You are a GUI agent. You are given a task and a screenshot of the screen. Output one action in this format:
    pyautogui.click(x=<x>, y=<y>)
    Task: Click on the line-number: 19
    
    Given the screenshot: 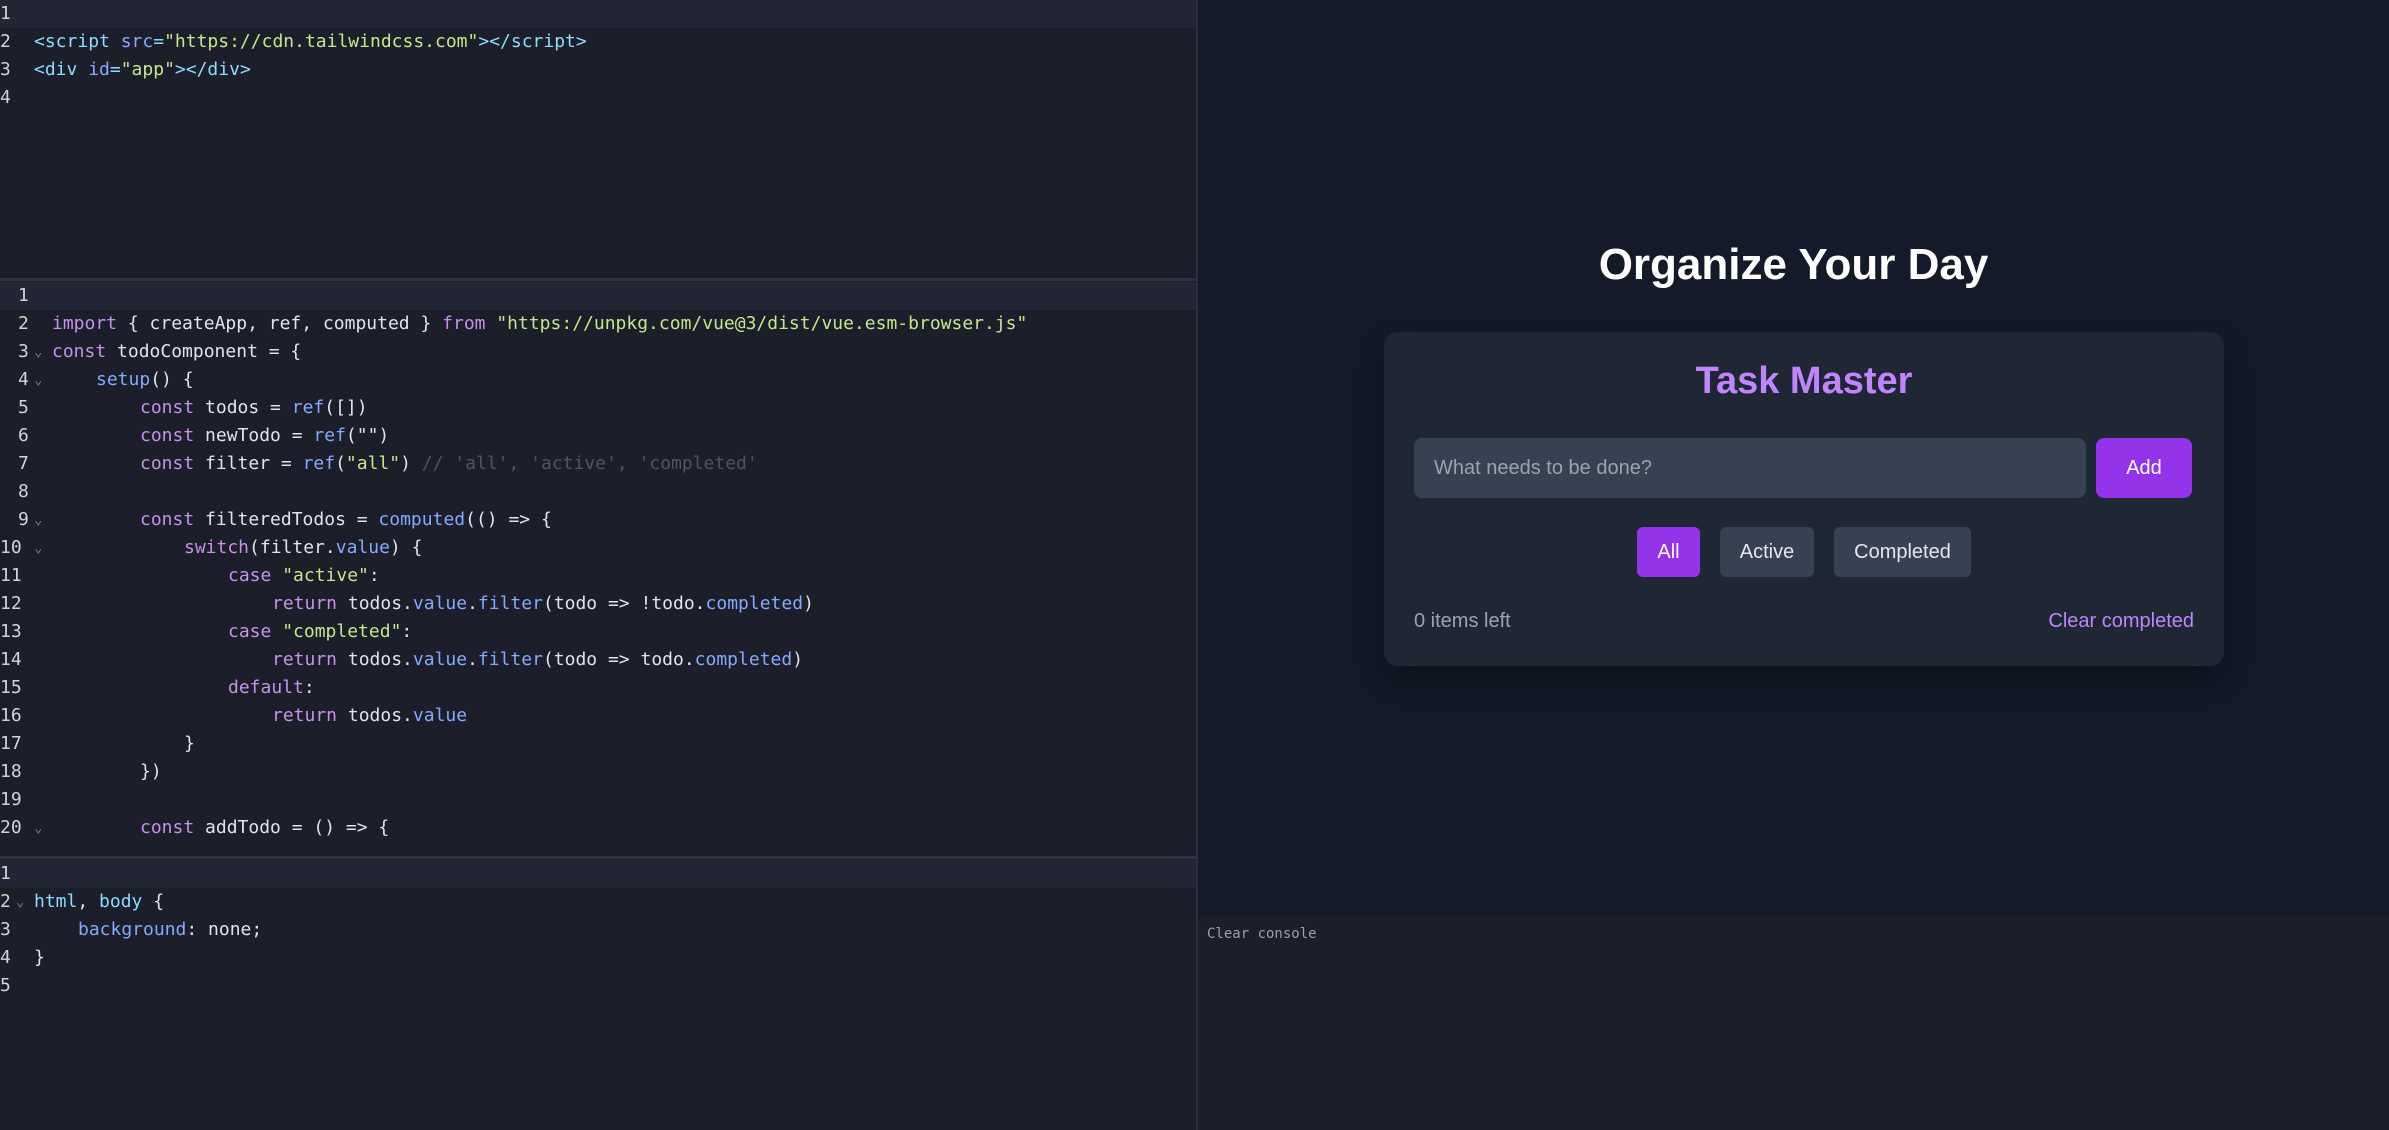 What is the action you would take?
    pyautogui.click(x=11, y=799)
    